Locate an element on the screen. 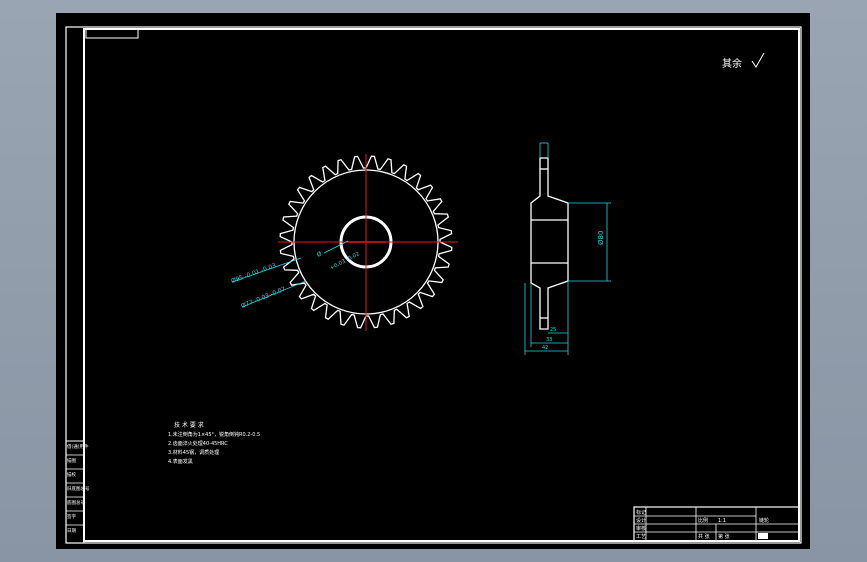 This screenshot has width=867, height=562. margin-label-3: 描校 is located at coordinates (71, 474).